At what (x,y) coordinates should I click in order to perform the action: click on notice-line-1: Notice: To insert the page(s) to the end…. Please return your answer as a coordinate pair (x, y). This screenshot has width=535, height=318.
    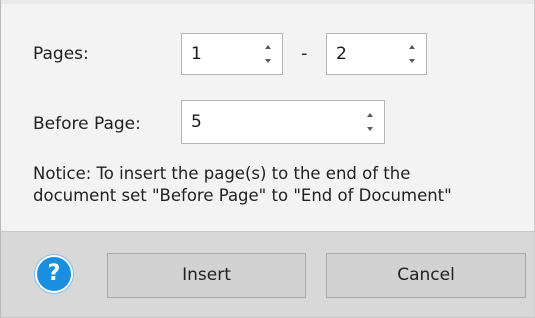
    Looking at the image, I should click on (222, 173).